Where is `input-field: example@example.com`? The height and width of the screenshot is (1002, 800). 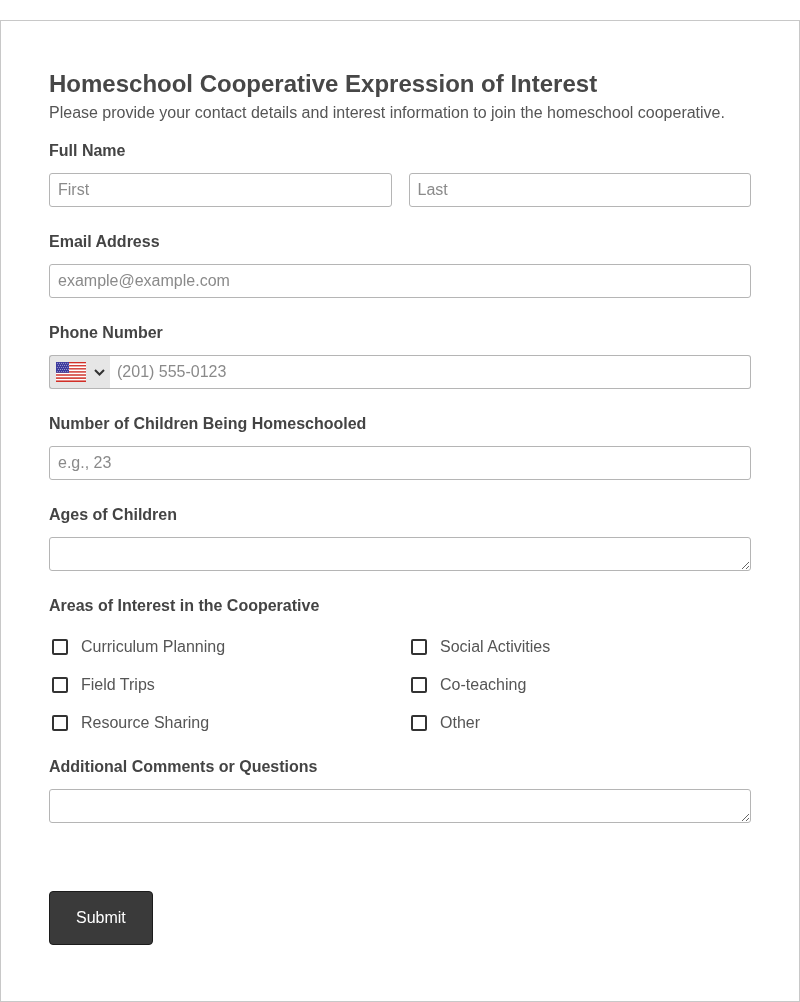 input-field: example@example.com is located at coordinates (400, 281).